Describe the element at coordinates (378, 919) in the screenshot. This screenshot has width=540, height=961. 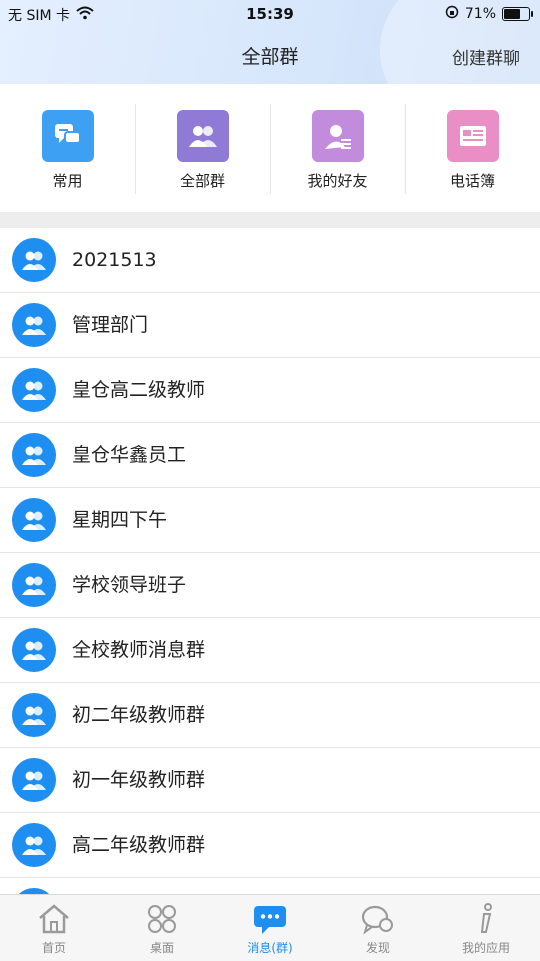
I see `discover-icon` at that location.